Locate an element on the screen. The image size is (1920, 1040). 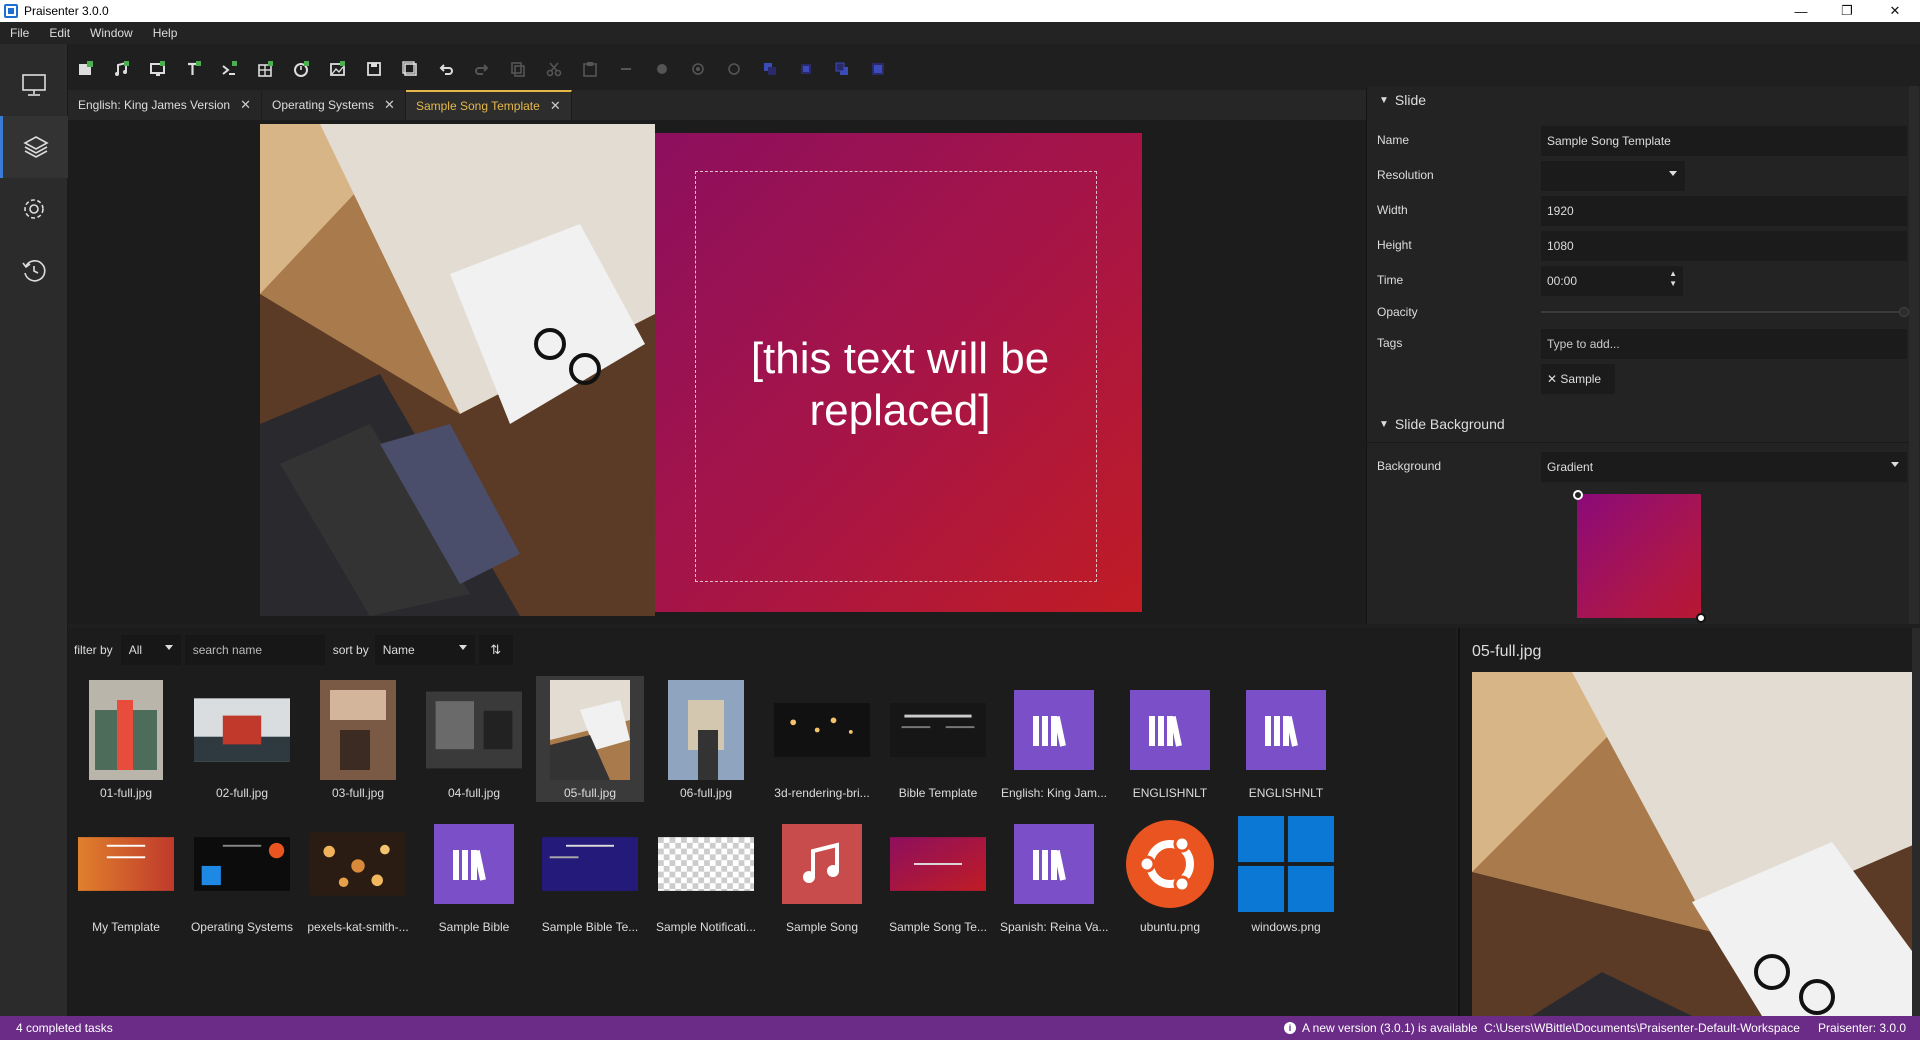
list-item: 01-full.jpg is located at coordinates (126, 739).